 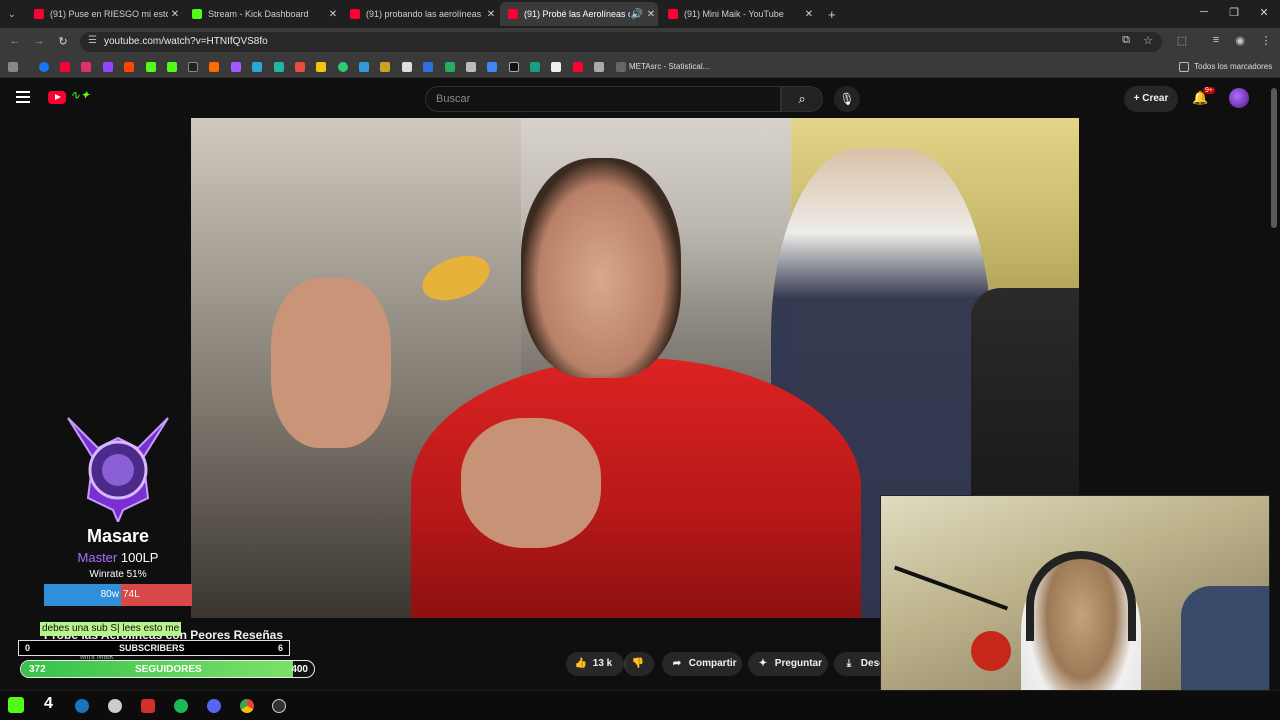 I want to click on create-label: Crear, so click(x=1155, y=98).